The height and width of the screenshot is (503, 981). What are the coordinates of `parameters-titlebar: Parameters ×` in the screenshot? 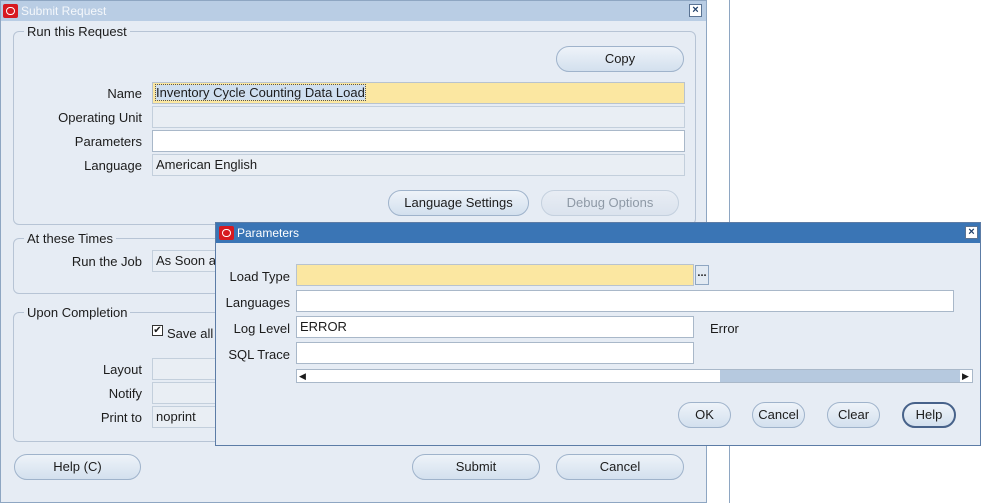 It's located at (598, 233).